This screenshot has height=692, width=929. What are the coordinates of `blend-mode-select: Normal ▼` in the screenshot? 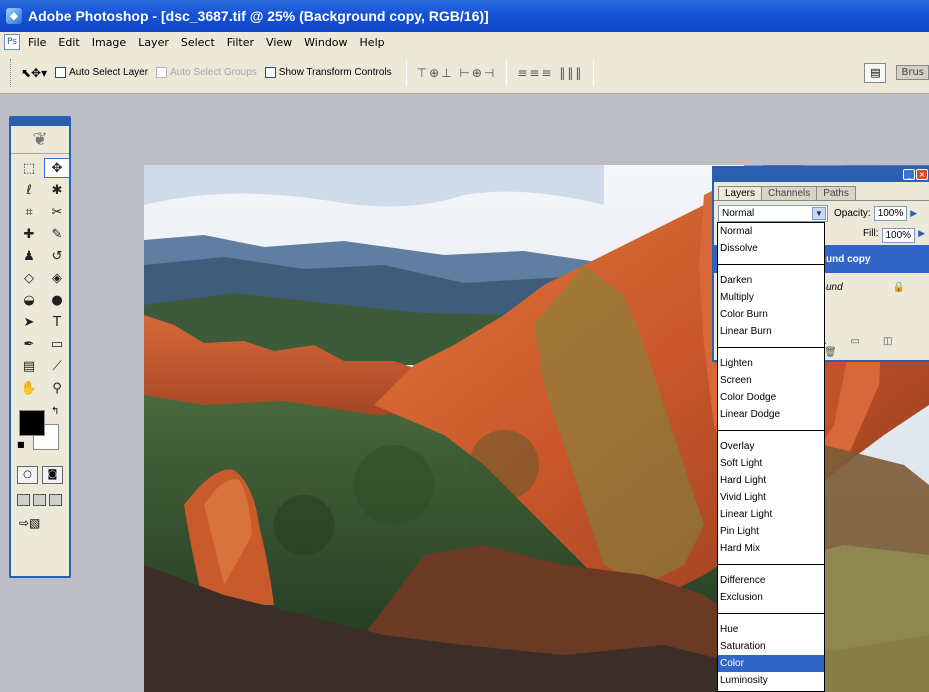 It's located at (773, 213).